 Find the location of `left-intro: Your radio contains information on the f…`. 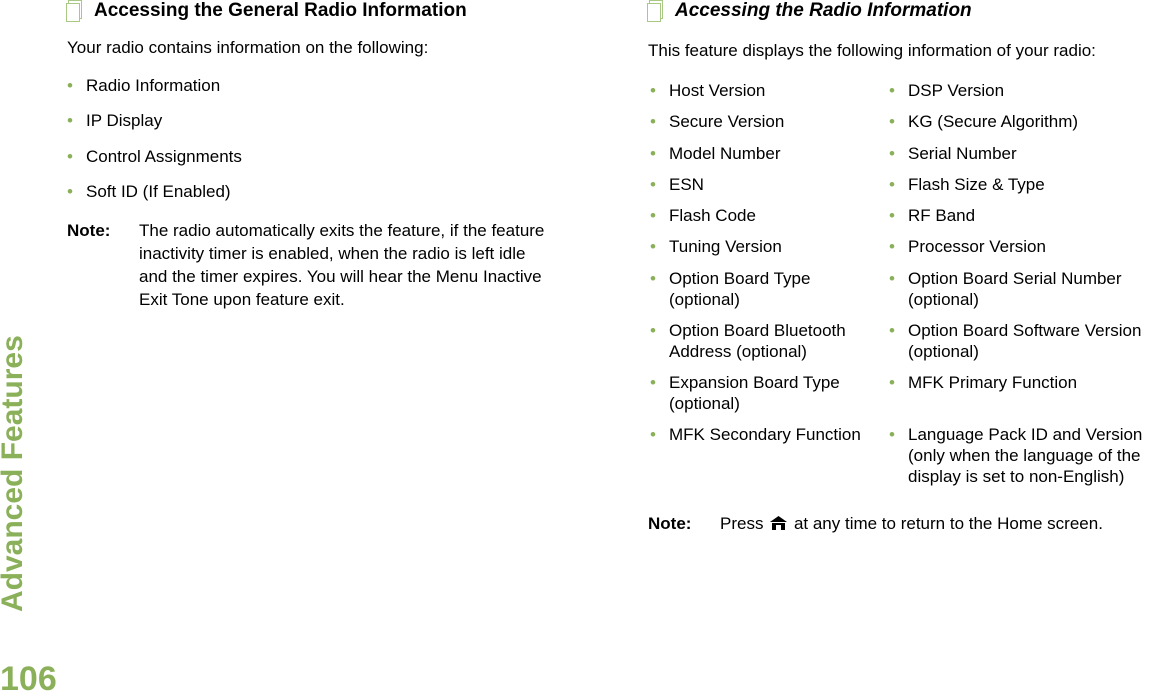

left-intro: Your radio contains information on the f… is located at coordinates (248, 47).